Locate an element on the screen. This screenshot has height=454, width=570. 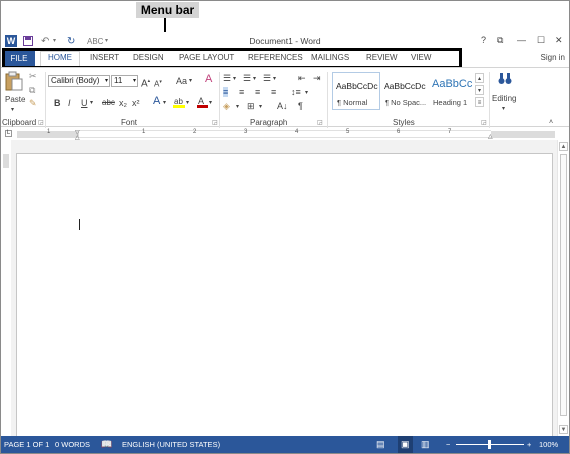
numbering-icon: ☰ is located at coordinates (247, 78).